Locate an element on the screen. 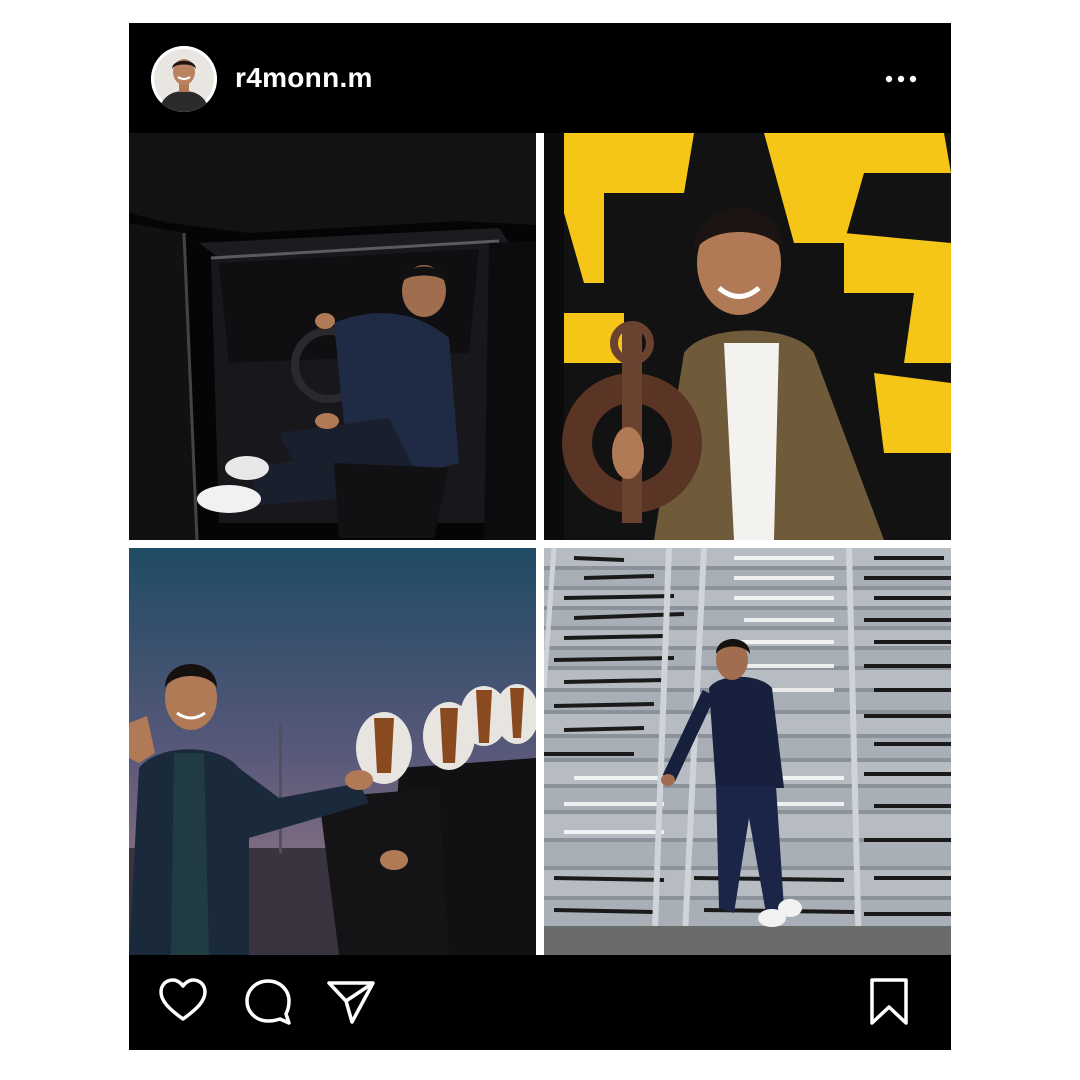 The width and height of the screenshot is (1080, 1080). username: r4monn.m is located at coordinates (304, 78).